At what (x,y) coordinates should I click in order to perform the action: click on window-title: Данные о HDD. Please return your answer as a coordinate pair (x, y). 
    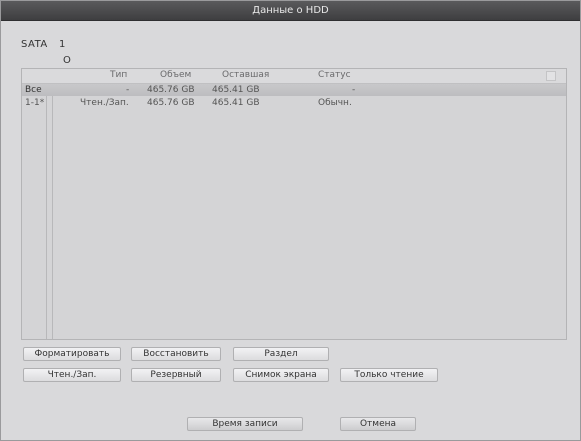
    Looking at the image, I should click on (290, 11).